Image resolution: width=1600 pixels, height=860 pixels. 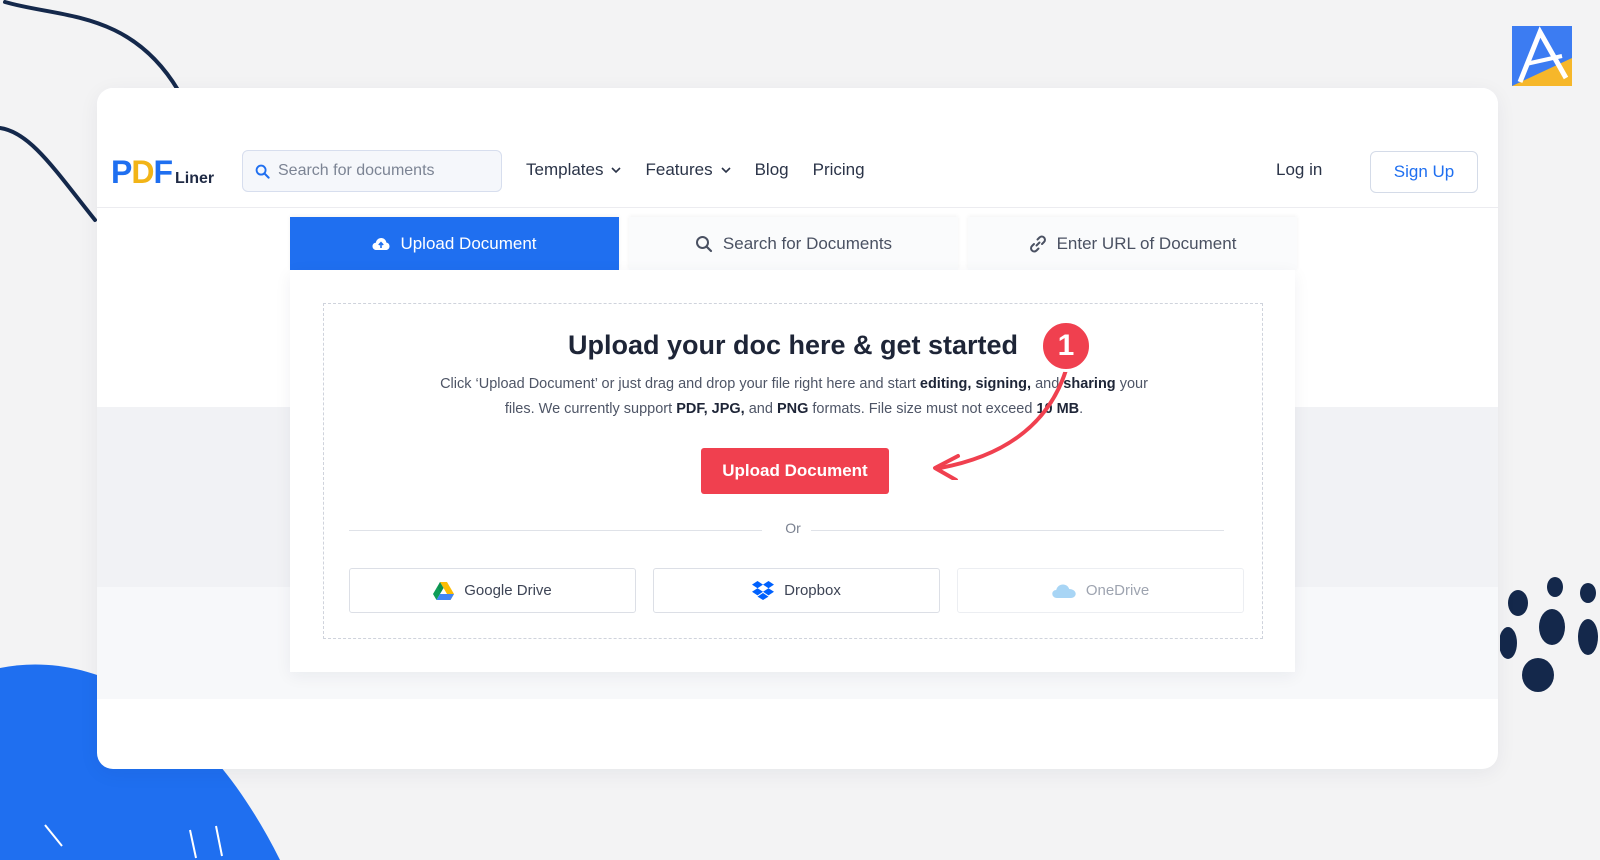 I want to click on upload-document-button: Upload Document, so click(x=795, y=471).